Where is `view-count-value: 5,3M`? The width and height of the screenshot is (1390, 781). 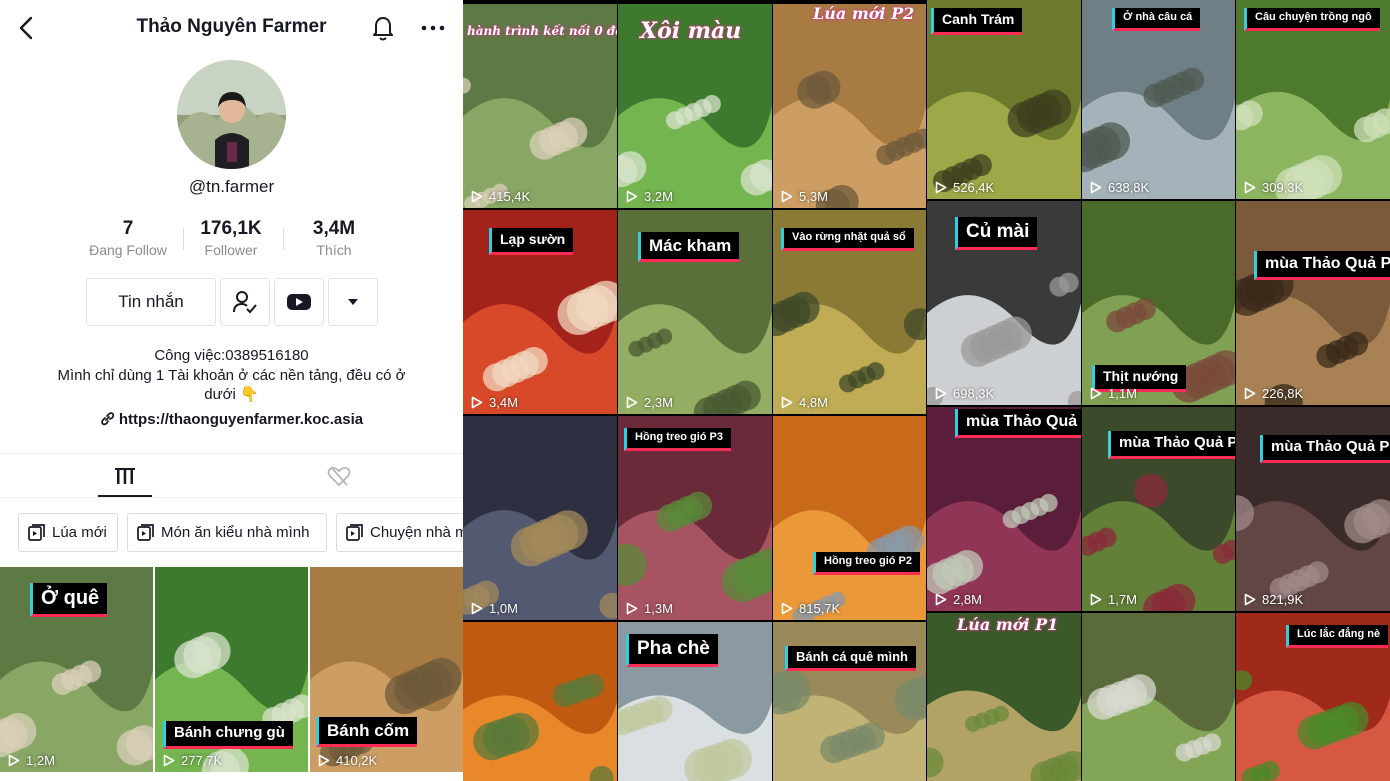 view-count-value: 5,3M is located at coordinates (813, 196).